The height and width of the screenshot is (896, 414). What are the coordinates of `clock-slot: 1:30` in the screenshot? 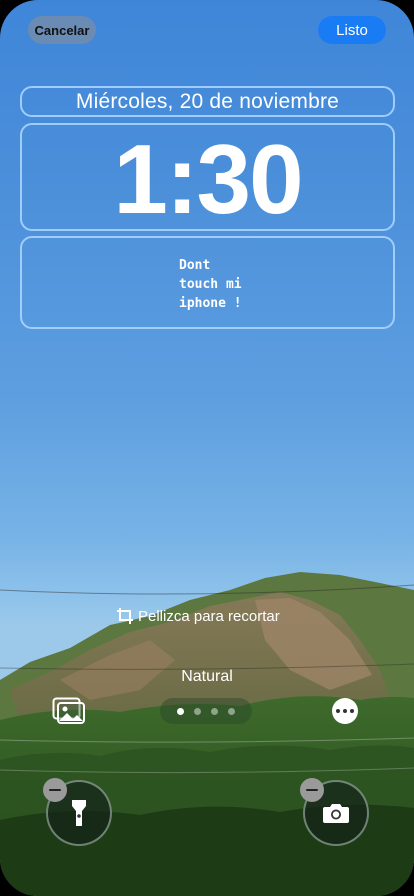 It's located at (207, 177).